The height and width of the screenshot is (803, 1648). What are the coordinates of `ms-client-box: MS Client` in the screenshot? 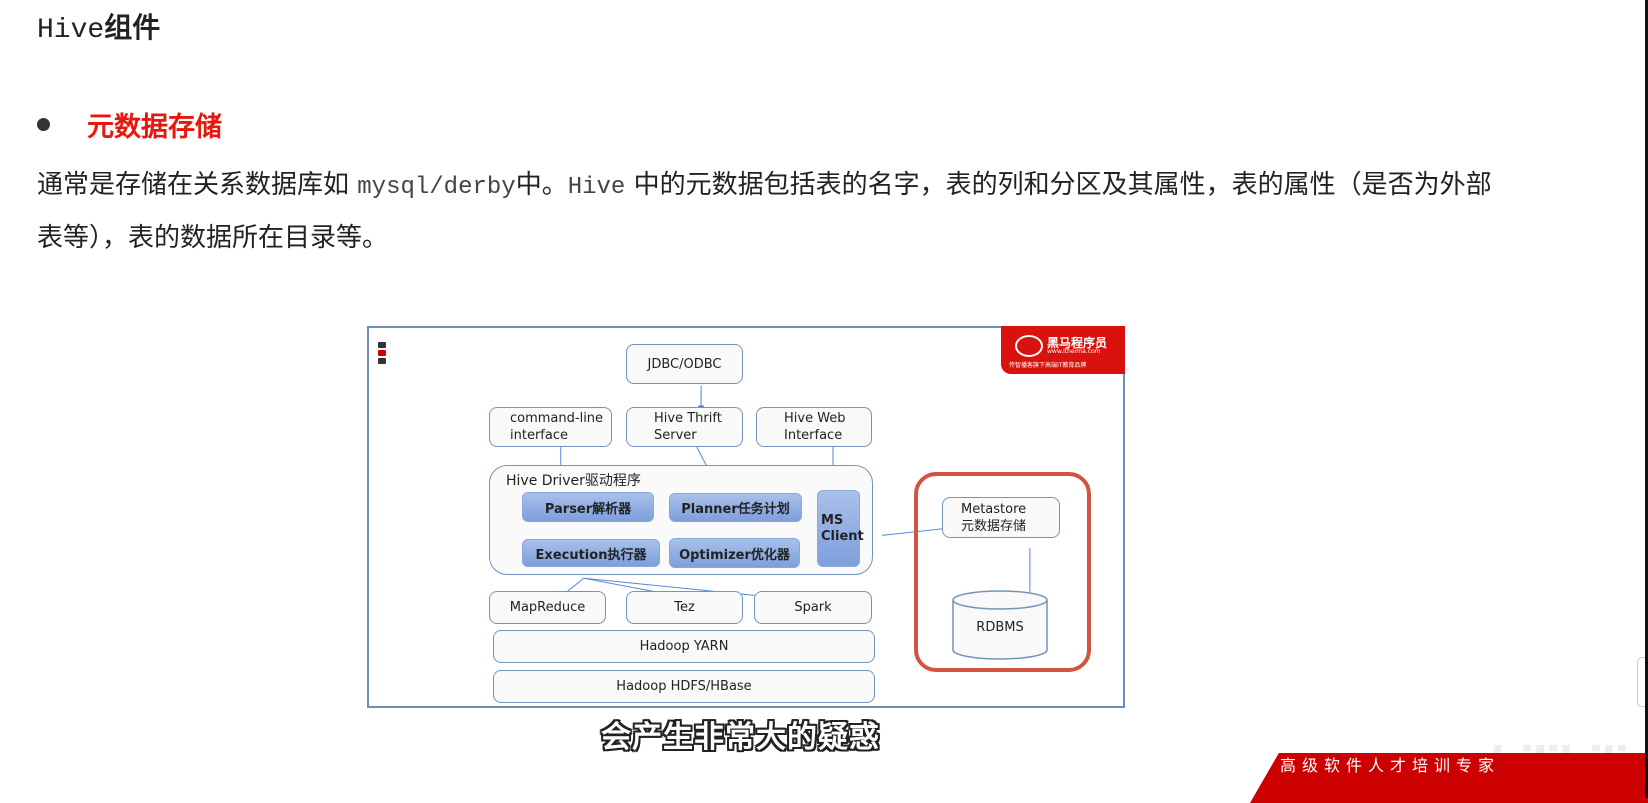 It's located at (840, 528).